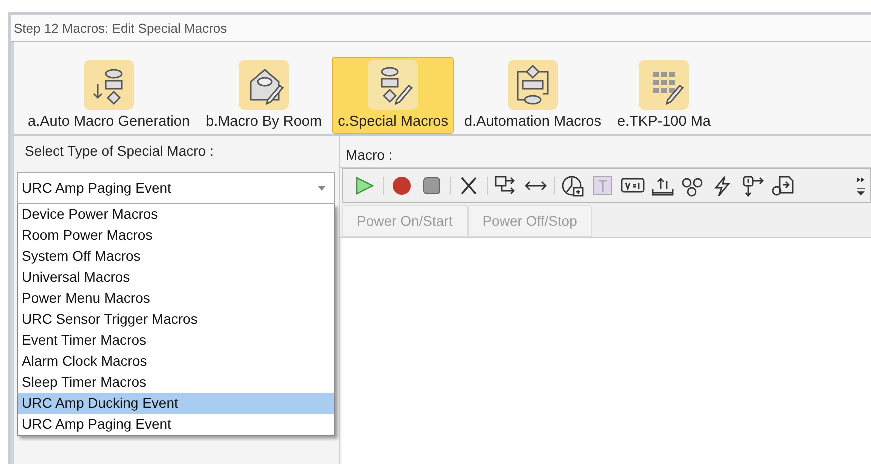  I want to click on dropdown-option: Alarm Clock Macros, so click(176, 361).